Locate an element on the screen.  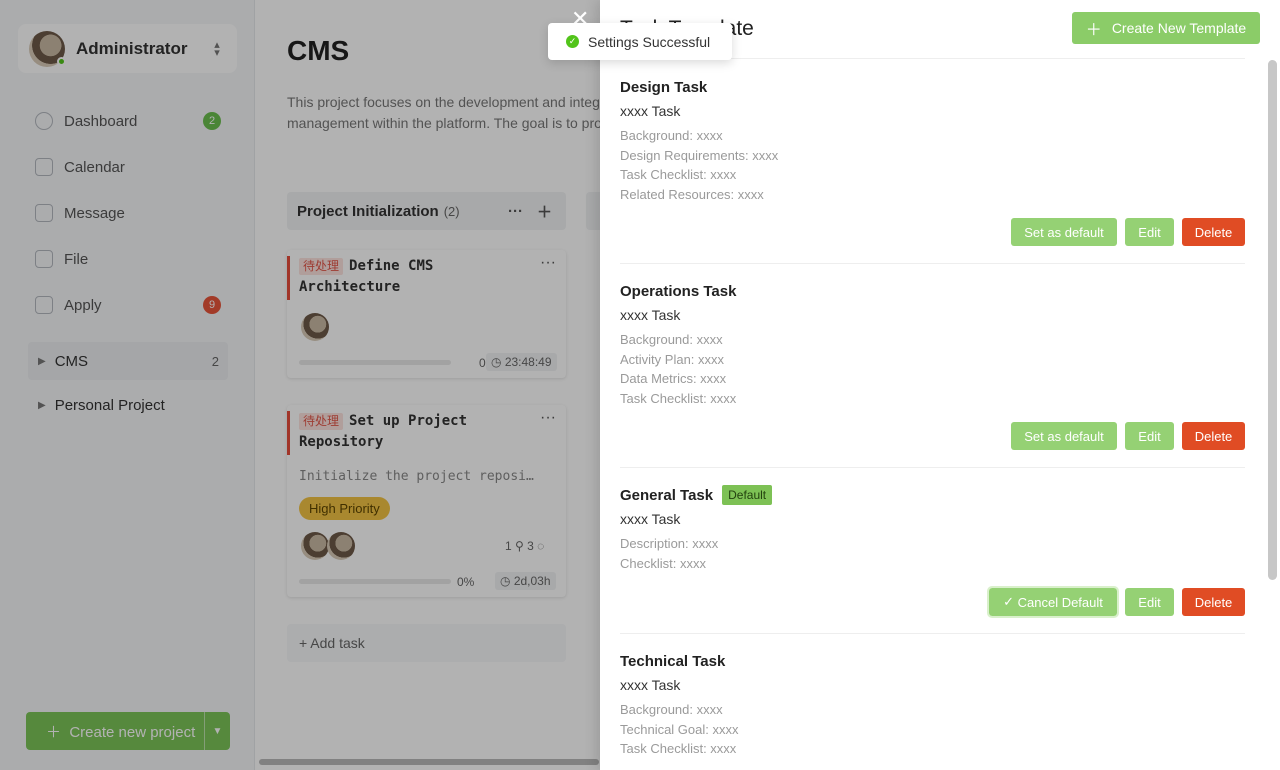
toast-message: Settings Successful is located at coordinates (649, 41).